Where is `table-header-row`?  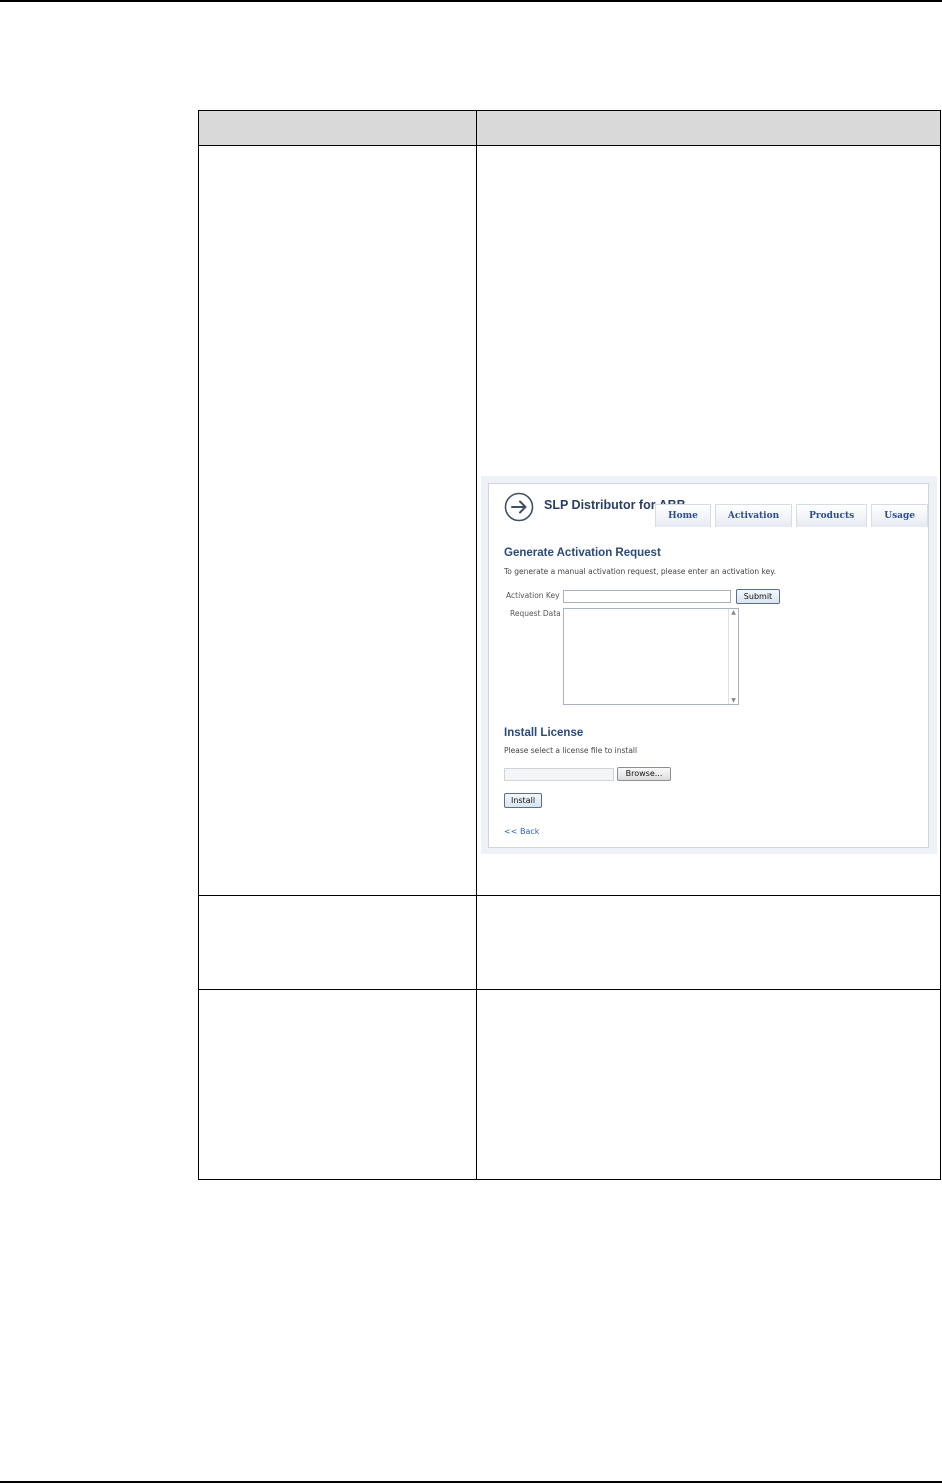 table-header-row is located at coordinates (569, 128).